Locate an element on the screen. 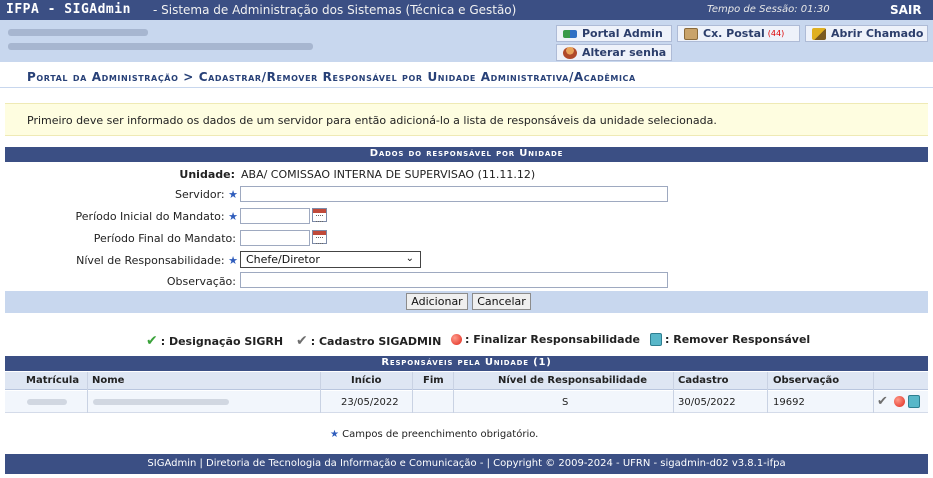 The image size is (933, 478). user-name-redacted is located at coordinates (78, 32).